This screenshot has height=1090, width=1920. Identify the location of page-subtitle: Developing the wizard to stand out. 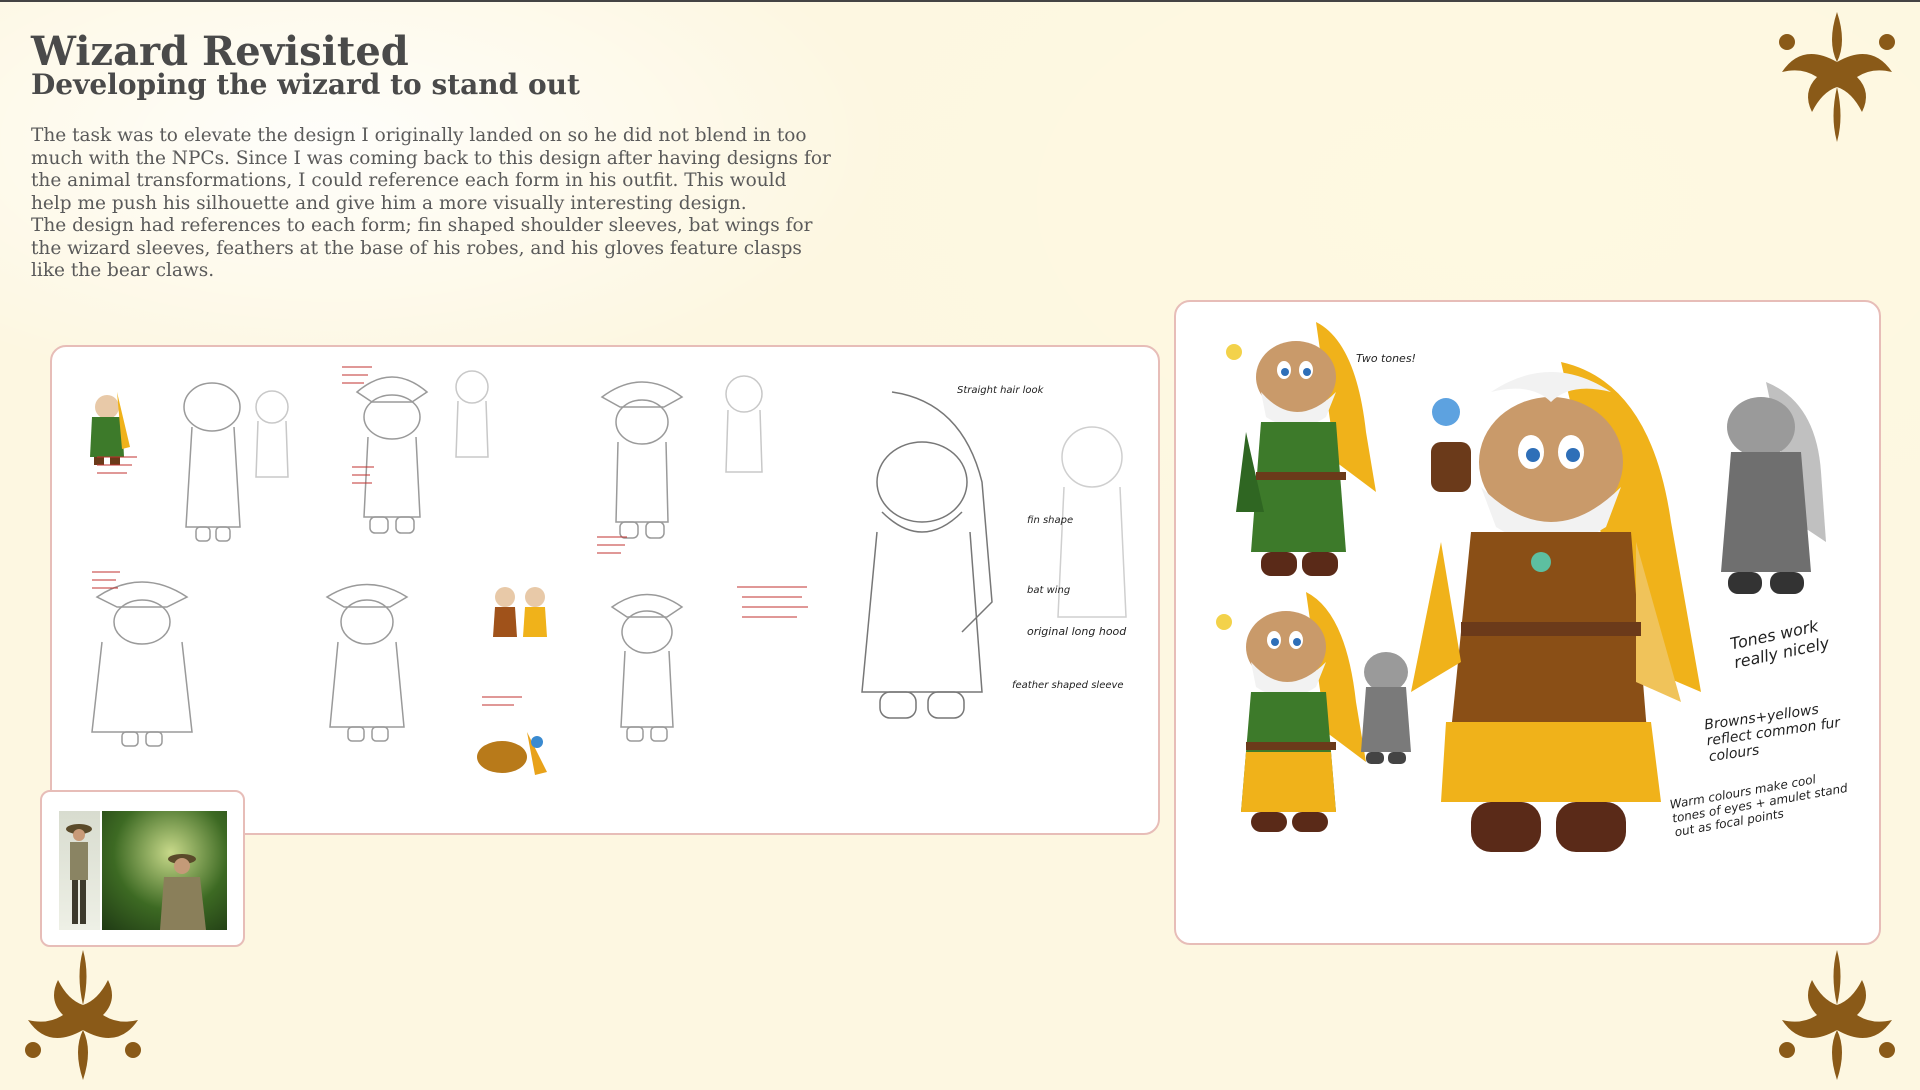
(305, 84).